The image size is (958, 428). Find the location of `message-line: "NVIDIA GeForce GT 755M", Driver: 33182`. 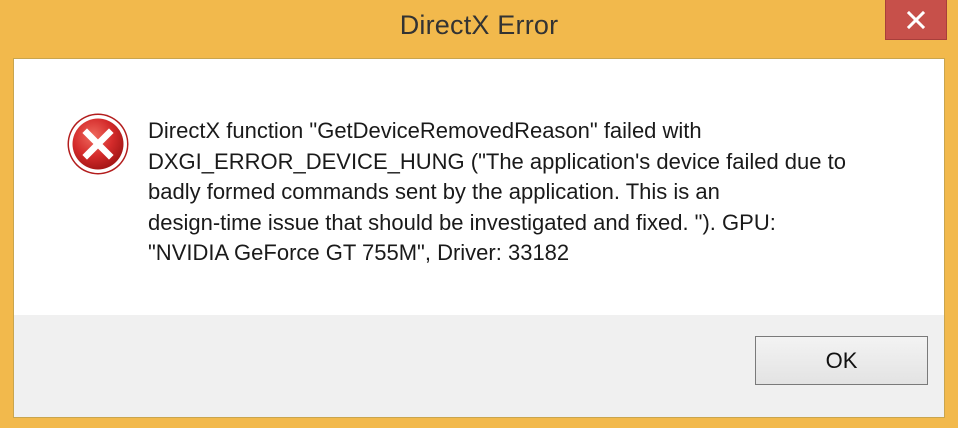

message-line: "NVIDIA GeForce GT 755M", Driver: 33182 is located at coordinates (359, 252).